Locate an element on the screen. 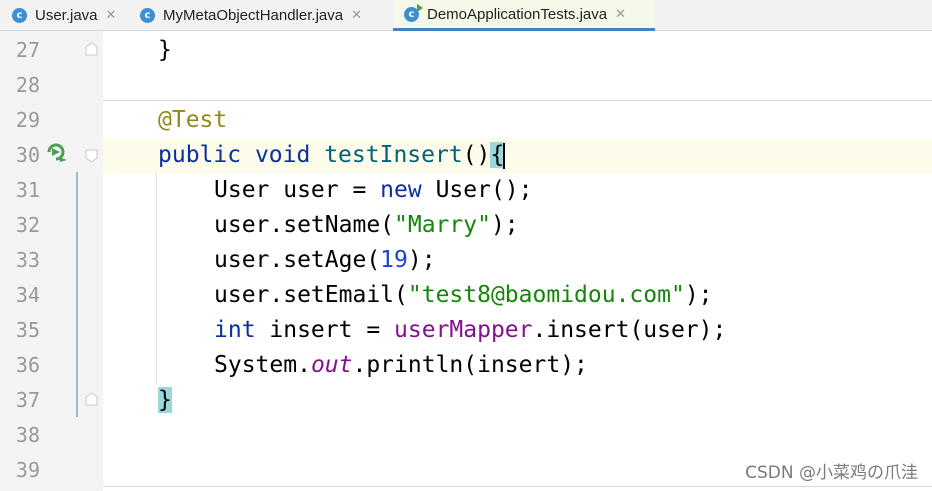  tab-demoapplicationtests-java: c DemoApplicationTests.java ✕ is located at coordinates (524, 15).